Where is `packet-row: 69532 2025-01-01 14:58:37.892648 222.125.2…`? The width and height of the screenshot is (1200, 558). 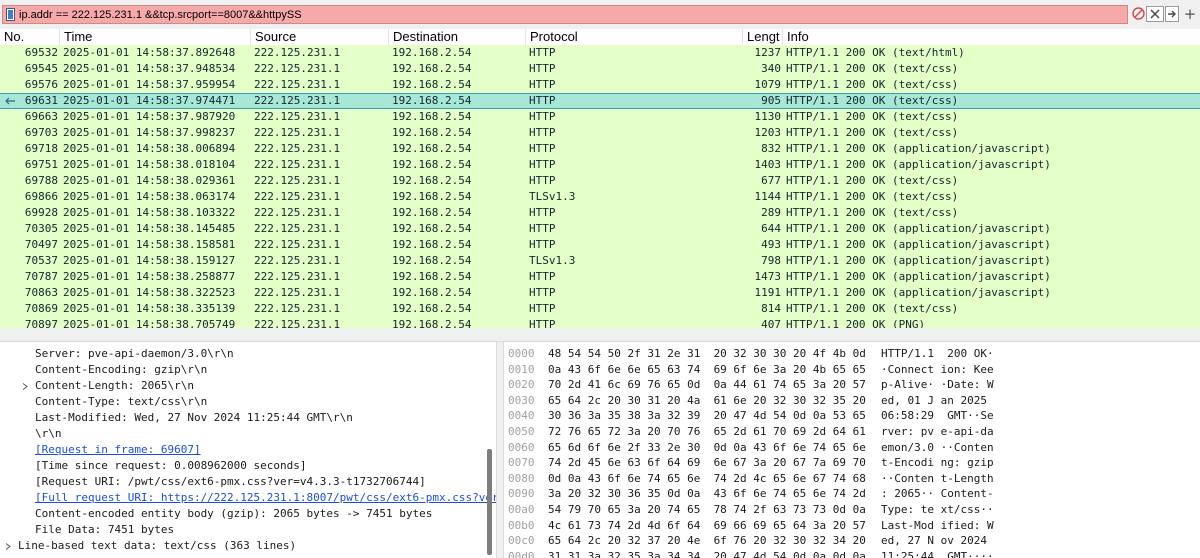
packet-row: 69532 2025-01-01 14:58:37.892648 222.125.2… is located at coordinates (600, 53).